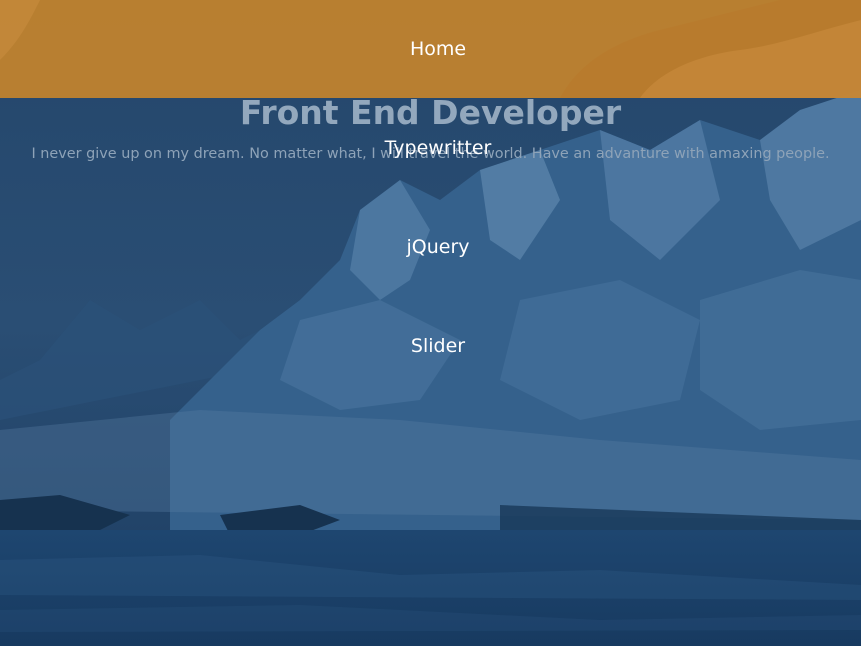 This screenshot has height=646, width=861. Describe the element at coordinates (430, 49) in the screenshot. I see `nav-item-home: Home` at that location.